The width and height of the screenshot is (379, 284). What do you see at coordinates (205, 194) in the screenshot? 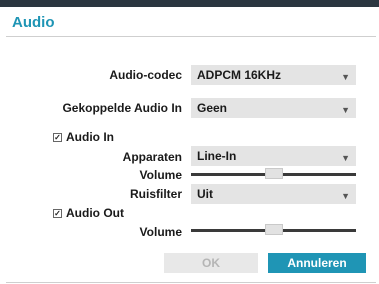
I see `noise-filter-value: Uit` at bounding box center [205, 194].